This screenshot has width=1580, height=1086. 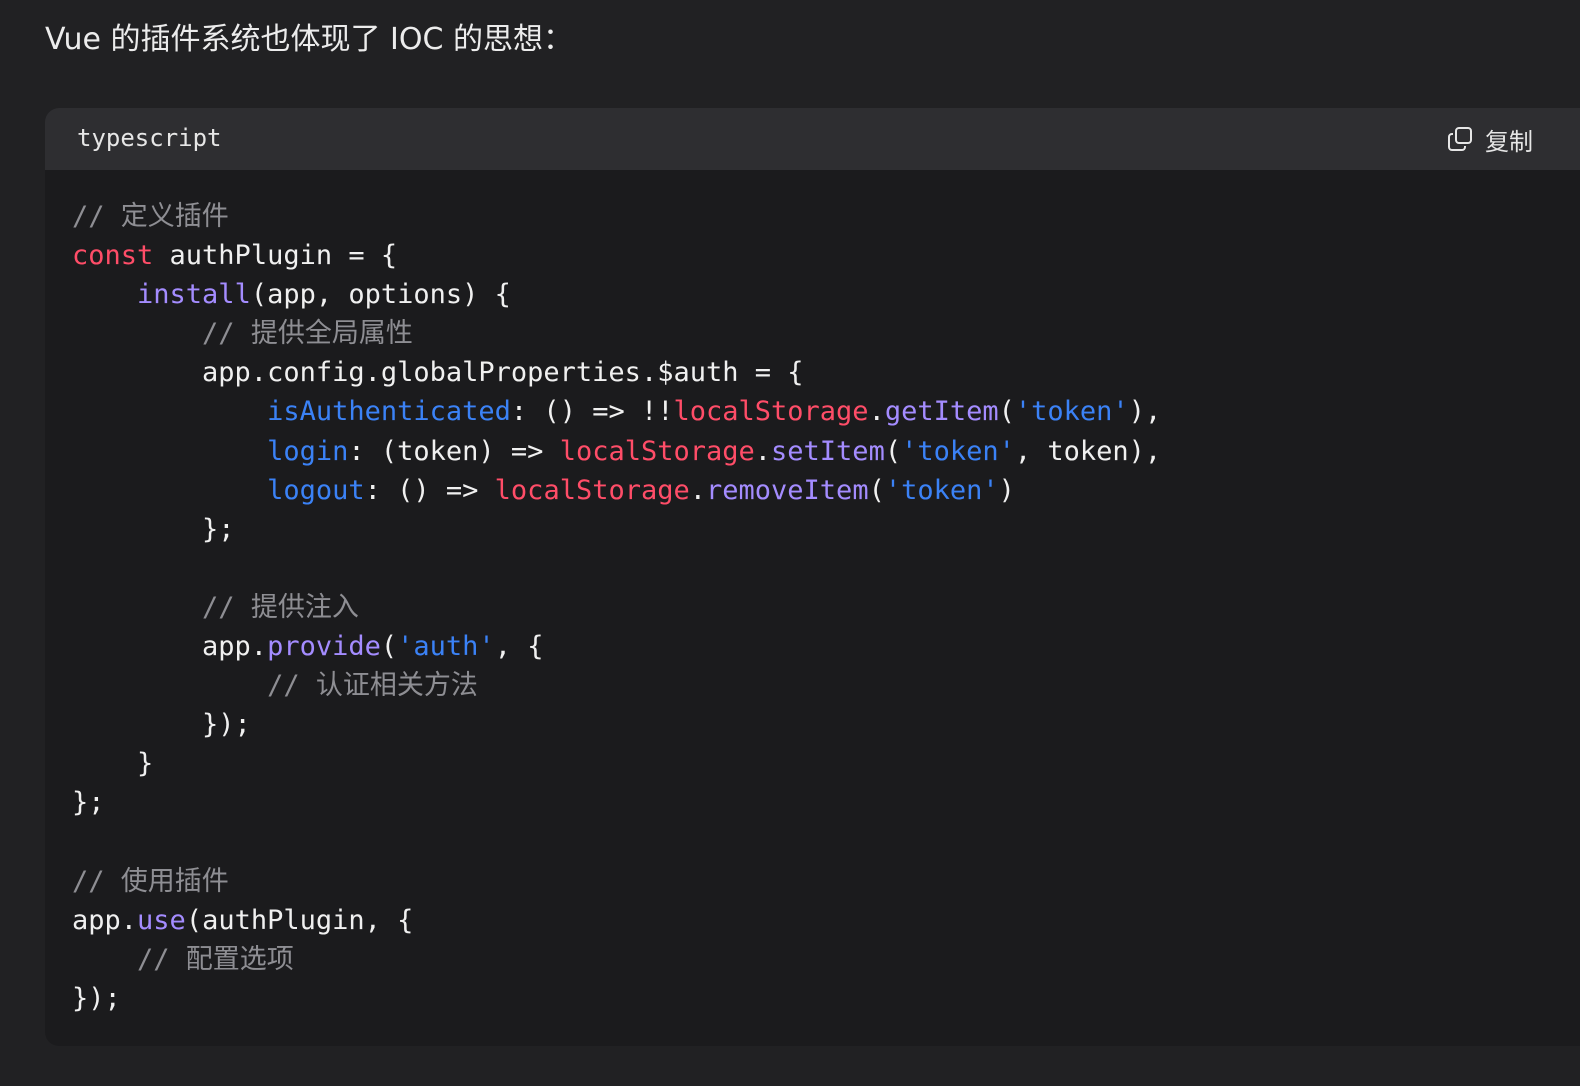 I want to click on code-token: getItem, so click(x=941, y=412).